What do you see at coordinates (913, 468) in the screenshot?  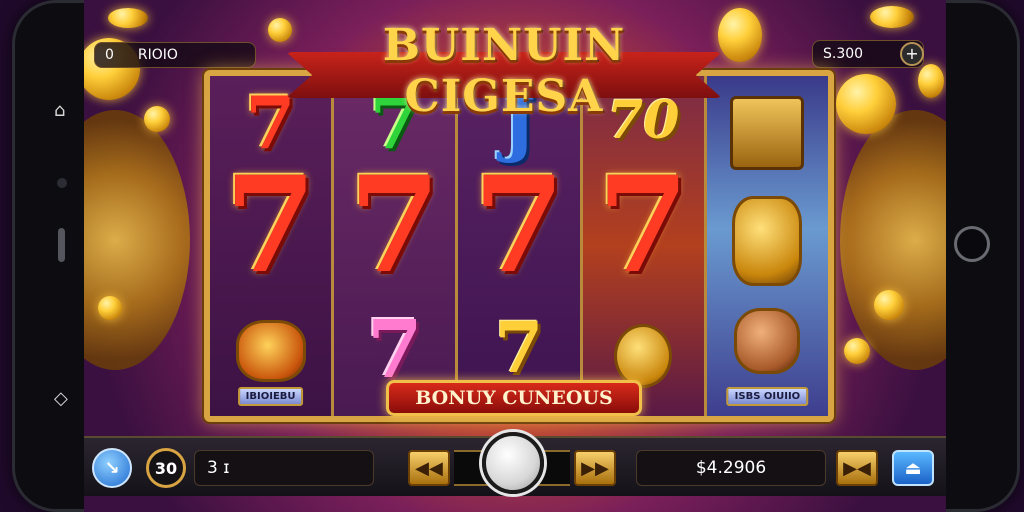 I see `info-button: ⏏` at bounding box center [913, 468].